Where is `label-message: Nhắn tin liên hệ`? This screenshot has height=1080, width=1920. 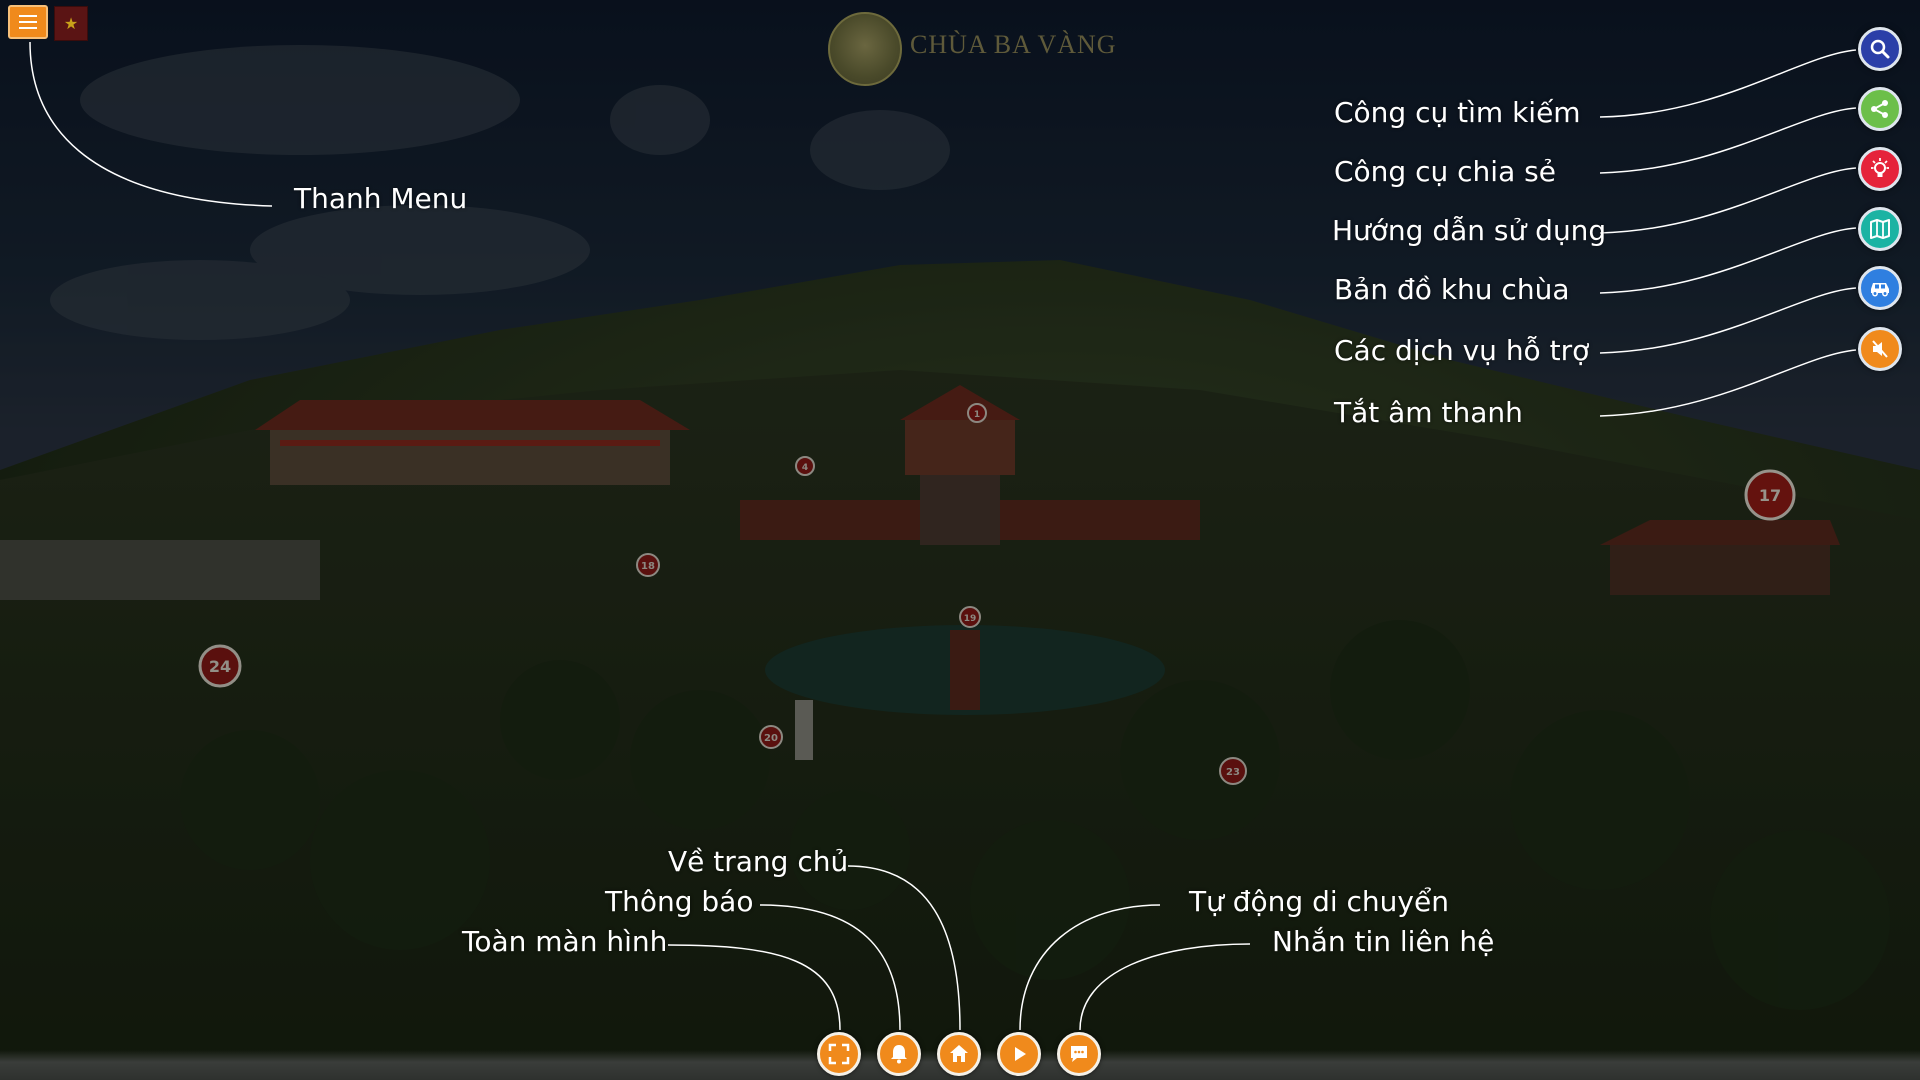 label-message: Nhắn tin liên hệ is located at coordinates (1383, 941).